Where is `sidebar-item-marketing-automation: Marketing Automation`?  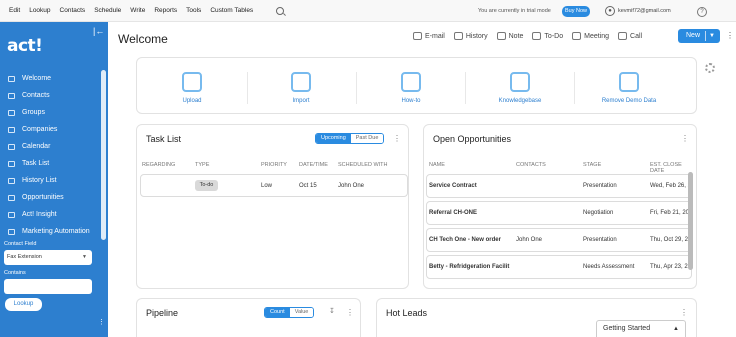 sidebar-item-marketing-automation: Marketing Automation is located at coordinates (50, 231).